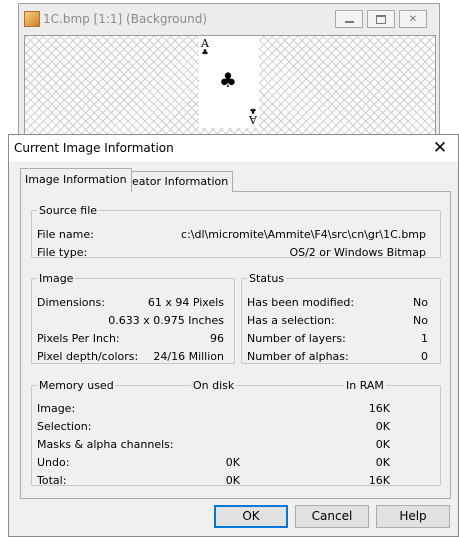 The image size is (459, 537). Describe the element at coordinates (125, 19) in the screenshot. I see `image-window-title: 1C.bmp [1:1] (Background)` at that location.